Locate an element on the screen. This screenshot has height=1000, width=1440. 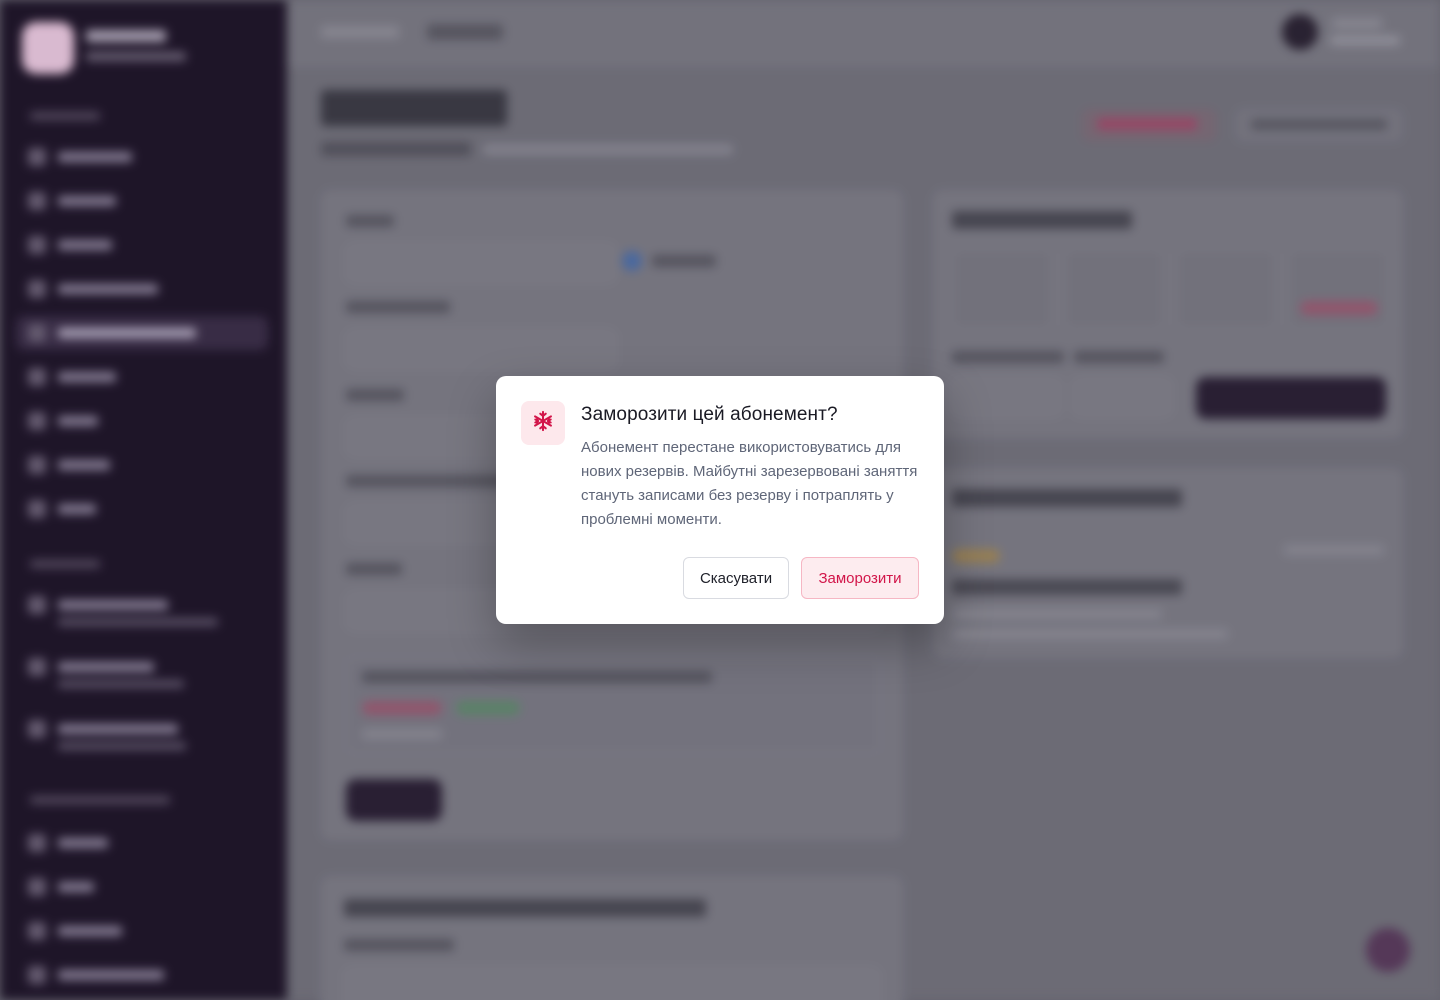
dialog-actions: Скасувати Заморозити is located at coordinates (801, 578).